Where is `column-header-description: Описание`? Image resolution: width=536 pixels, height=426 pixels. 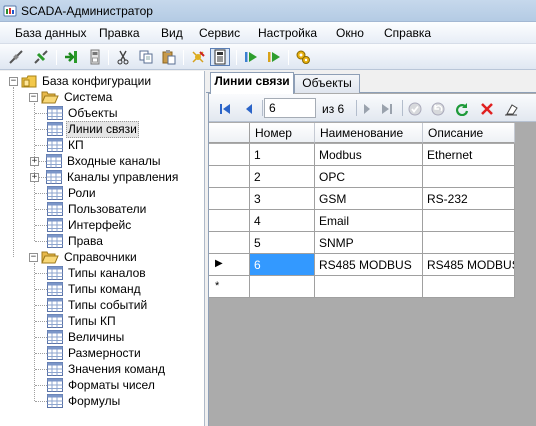
column-header-description: Описание is located at coordinates (469, 133).